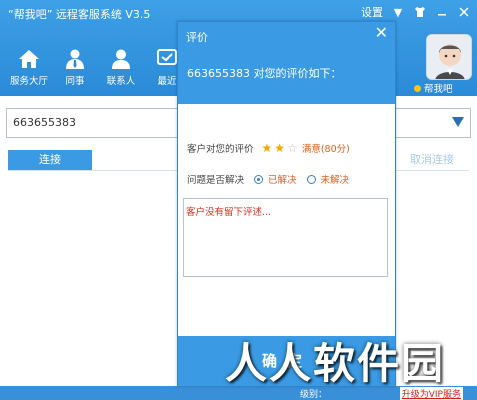 The height and width of the screenshot is (400, 477). Describe the element at coordinates (167, 57) in the screenshot. I see `recent-icon` at that location.